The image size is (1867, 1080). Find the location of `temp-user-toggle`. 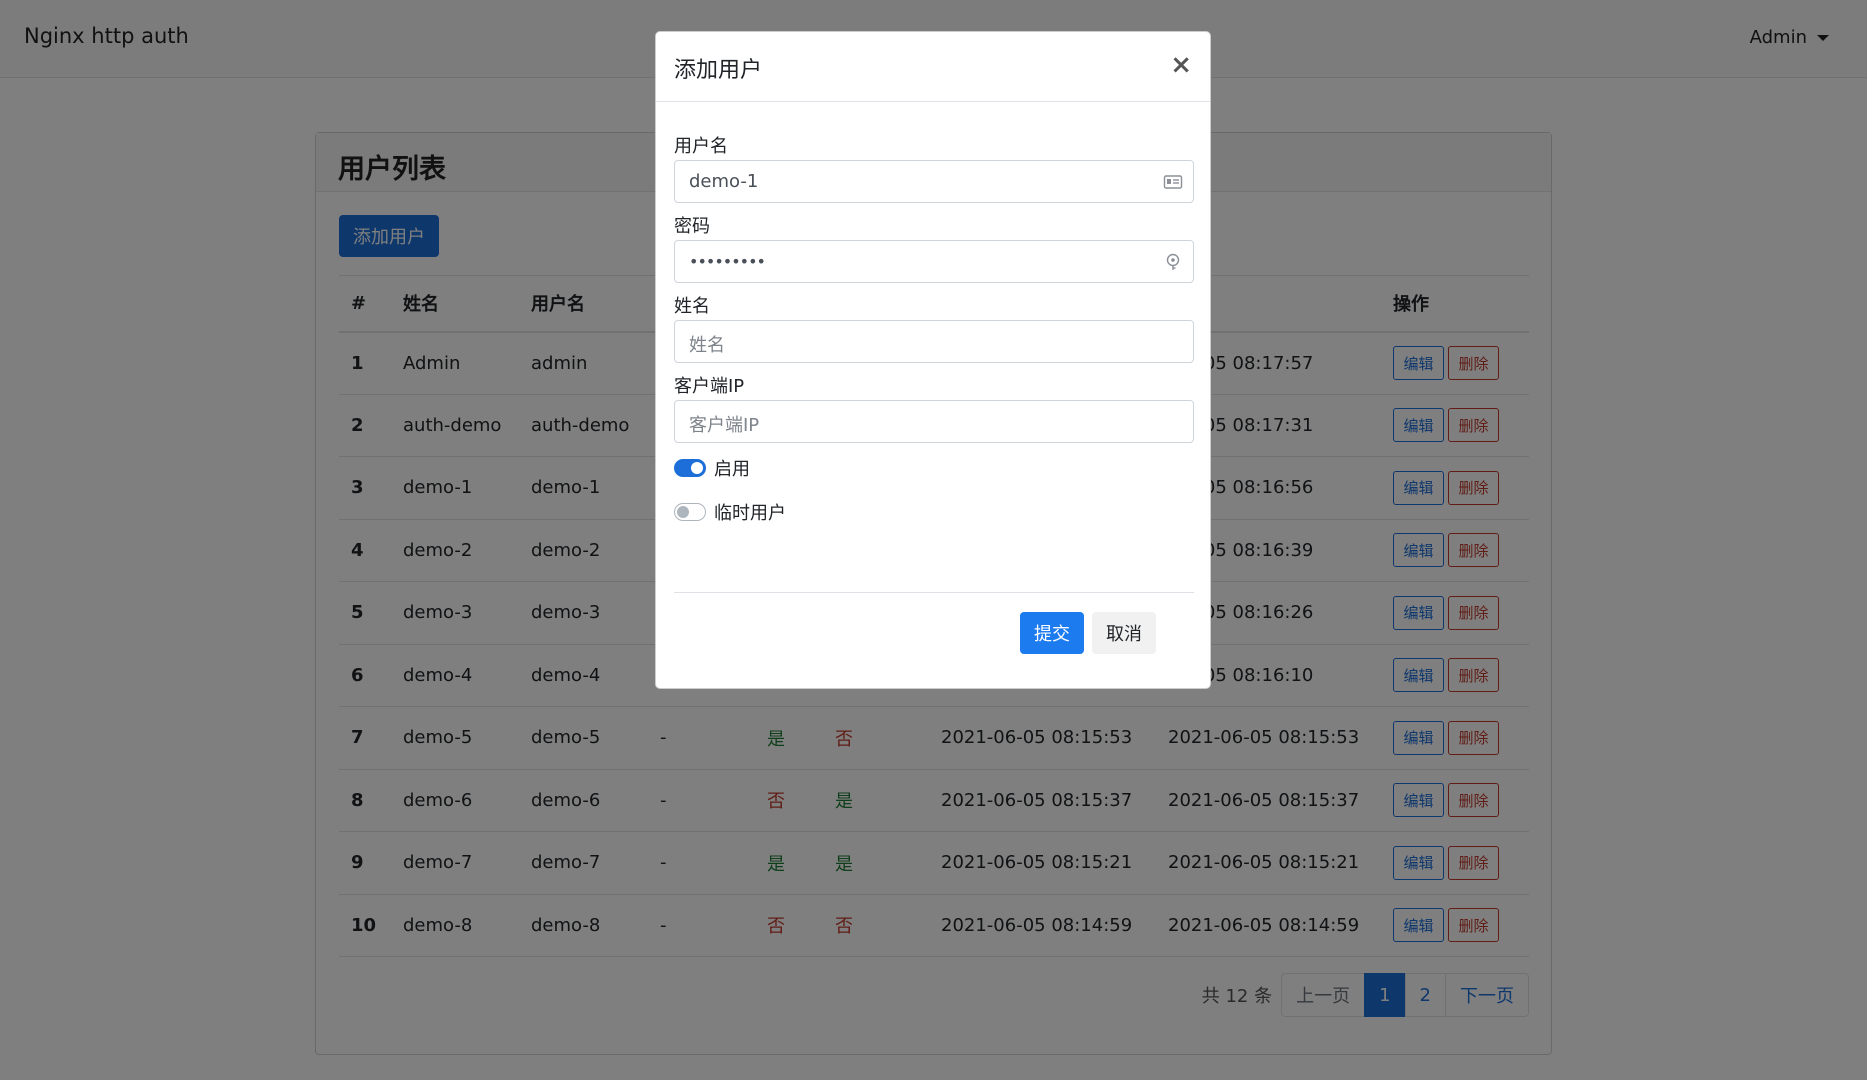

temp-user-toggle is located at coordinates (690, 512).